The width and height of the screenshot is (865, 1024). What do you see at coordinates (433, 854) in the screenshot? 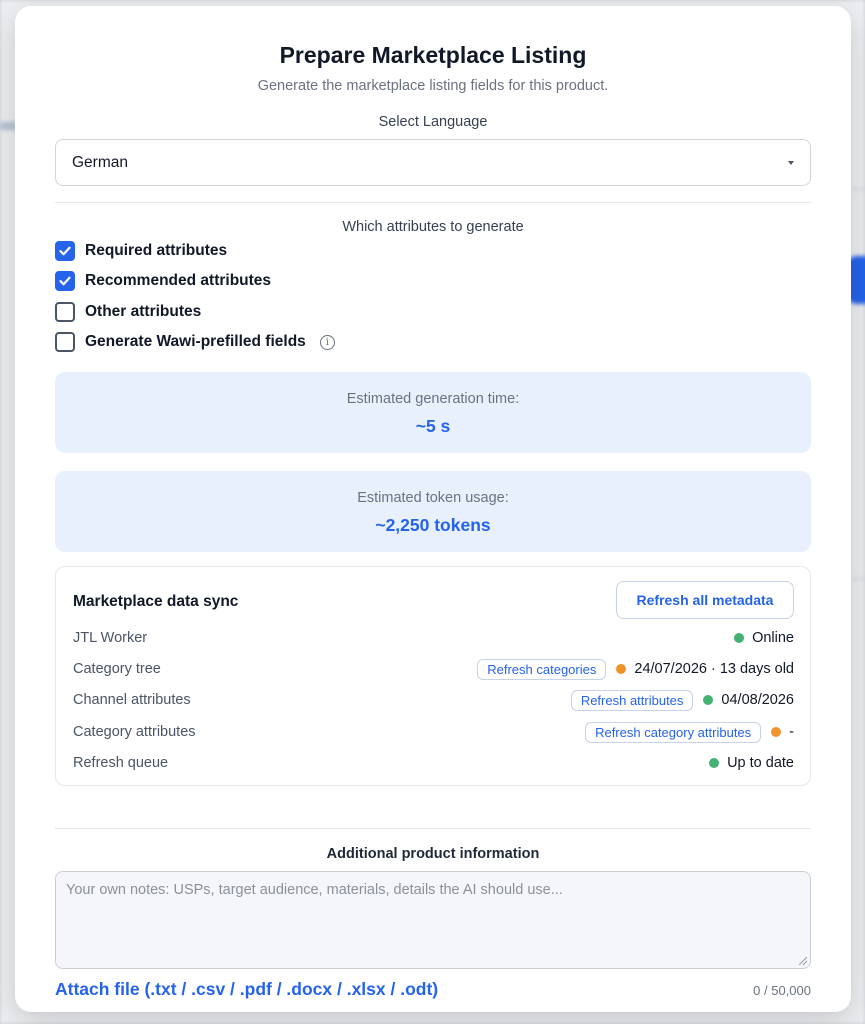
I see `additional-info-label: Additional product information` at bounding box center [433, 854].